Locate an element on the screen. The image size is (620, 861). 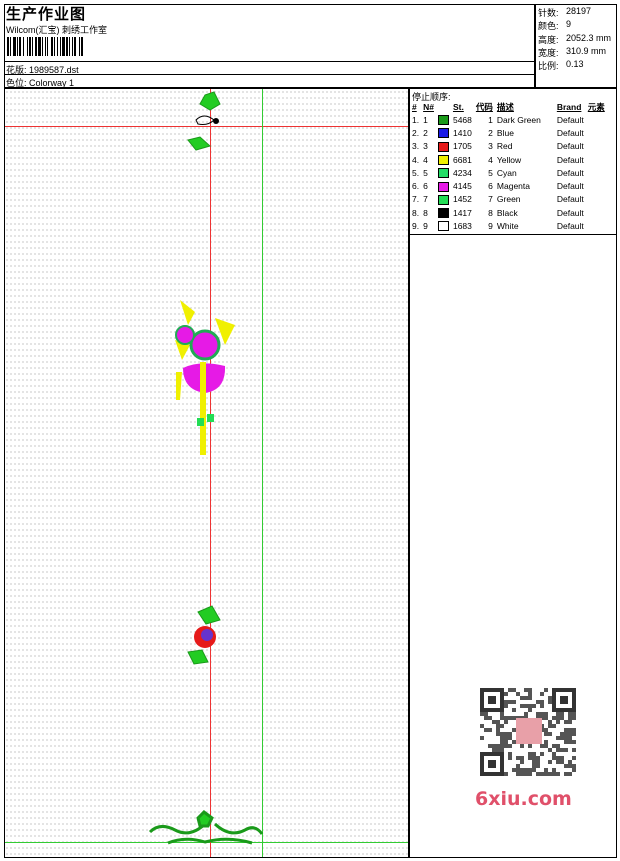
row-description: Dark Green is located at coordinates (518, 119).